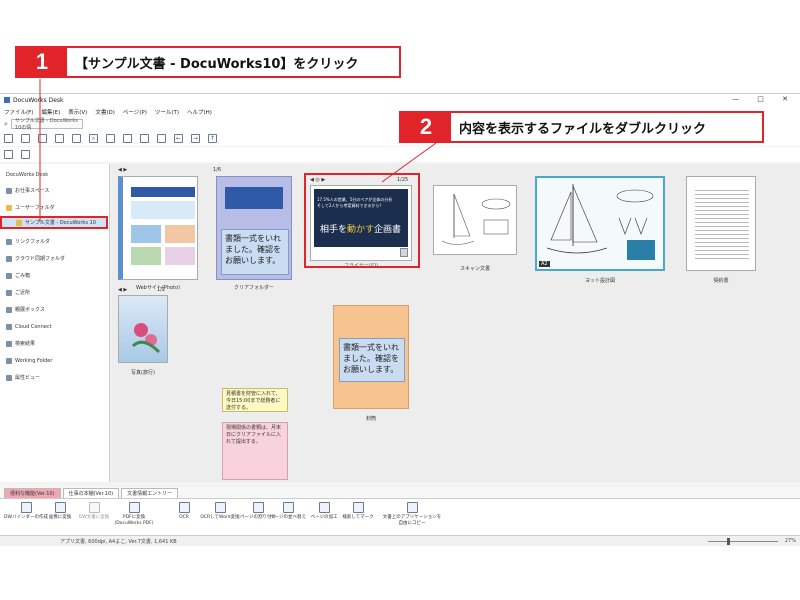  What do you see at coordinates (54, 326) in the screenshot?
I see `sidebar-item-cloud-connect: Cloud Connect` at bounding box center [54, 326].